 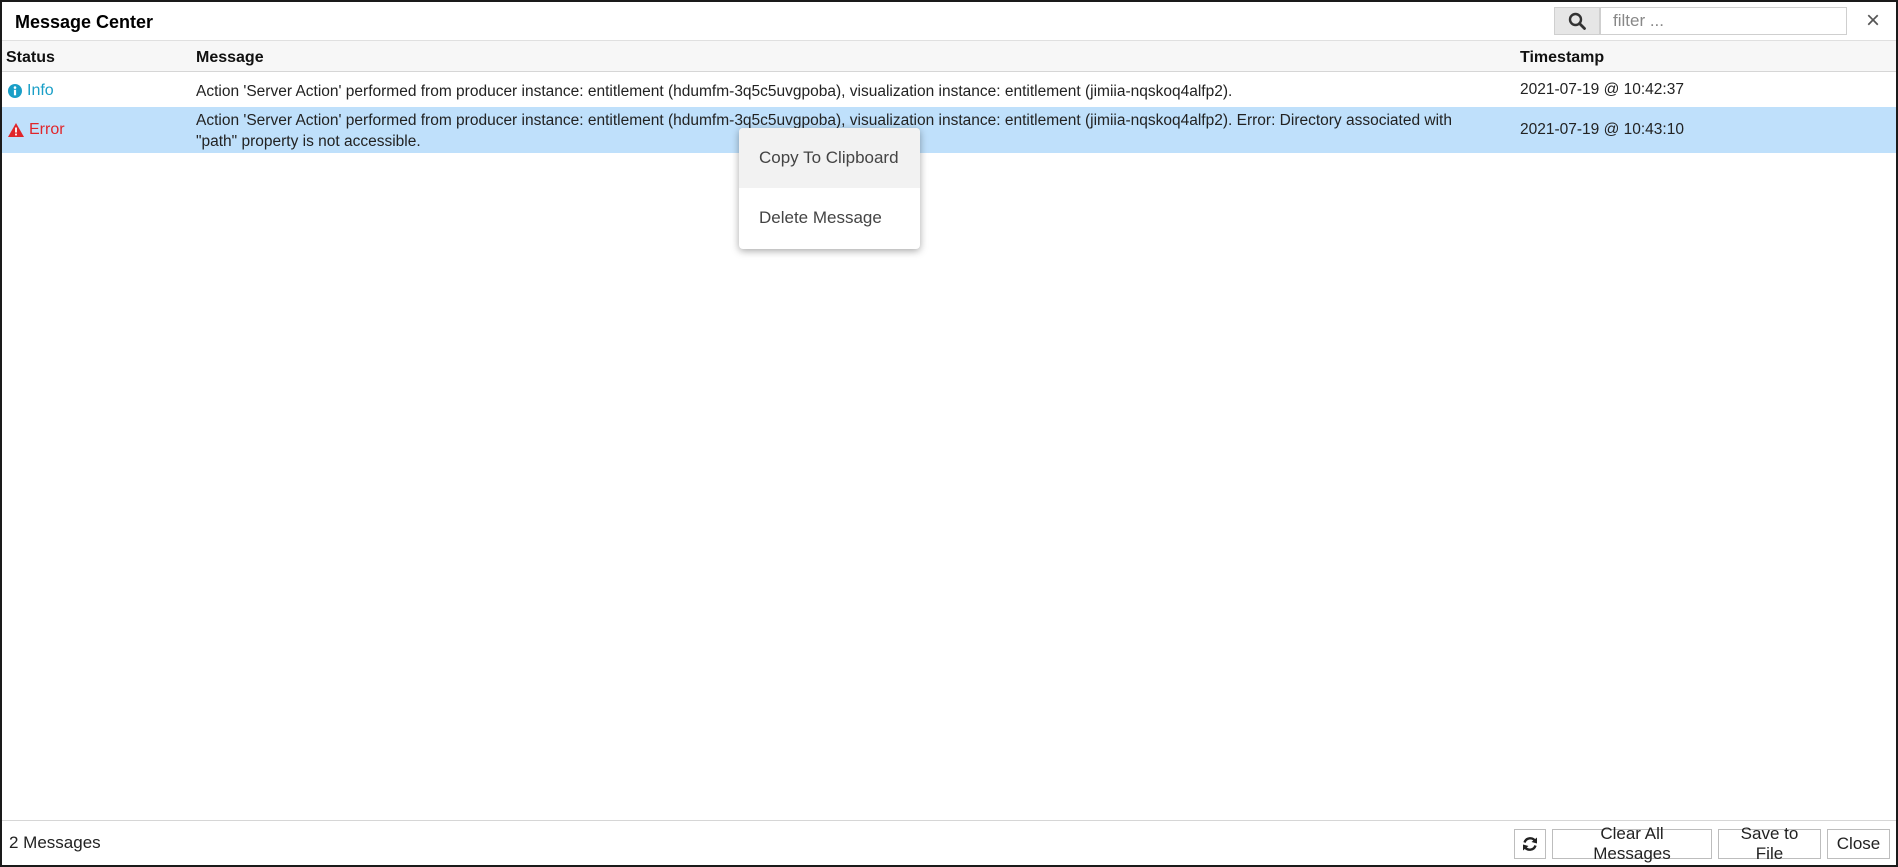 I want to click on search-button, so click(x=1577, y=21).